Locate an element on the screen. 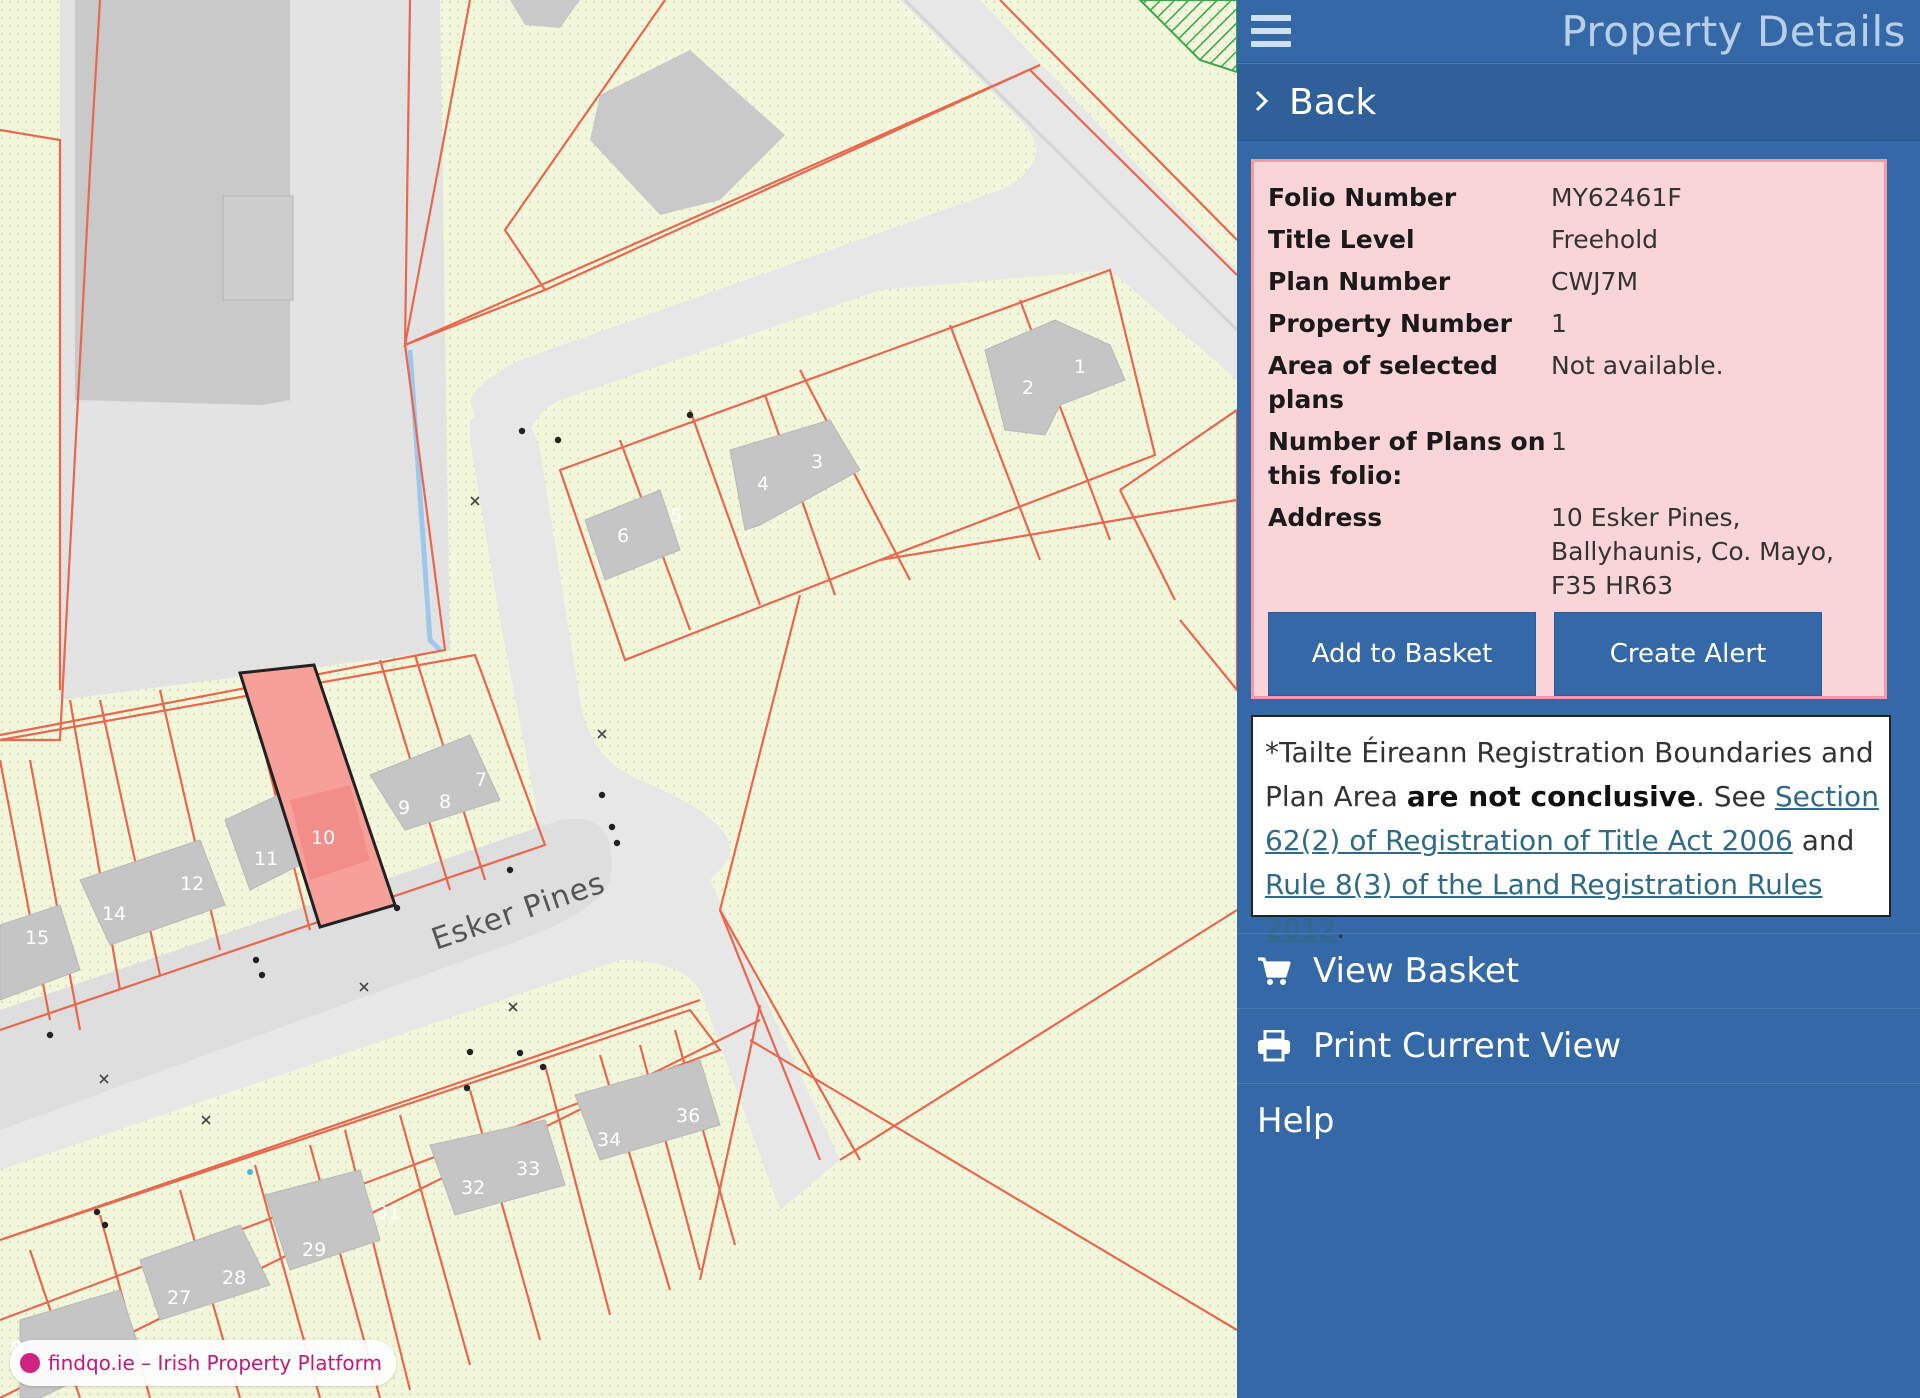  help-menu-item: Help is located at coordinates (1578, 1120).